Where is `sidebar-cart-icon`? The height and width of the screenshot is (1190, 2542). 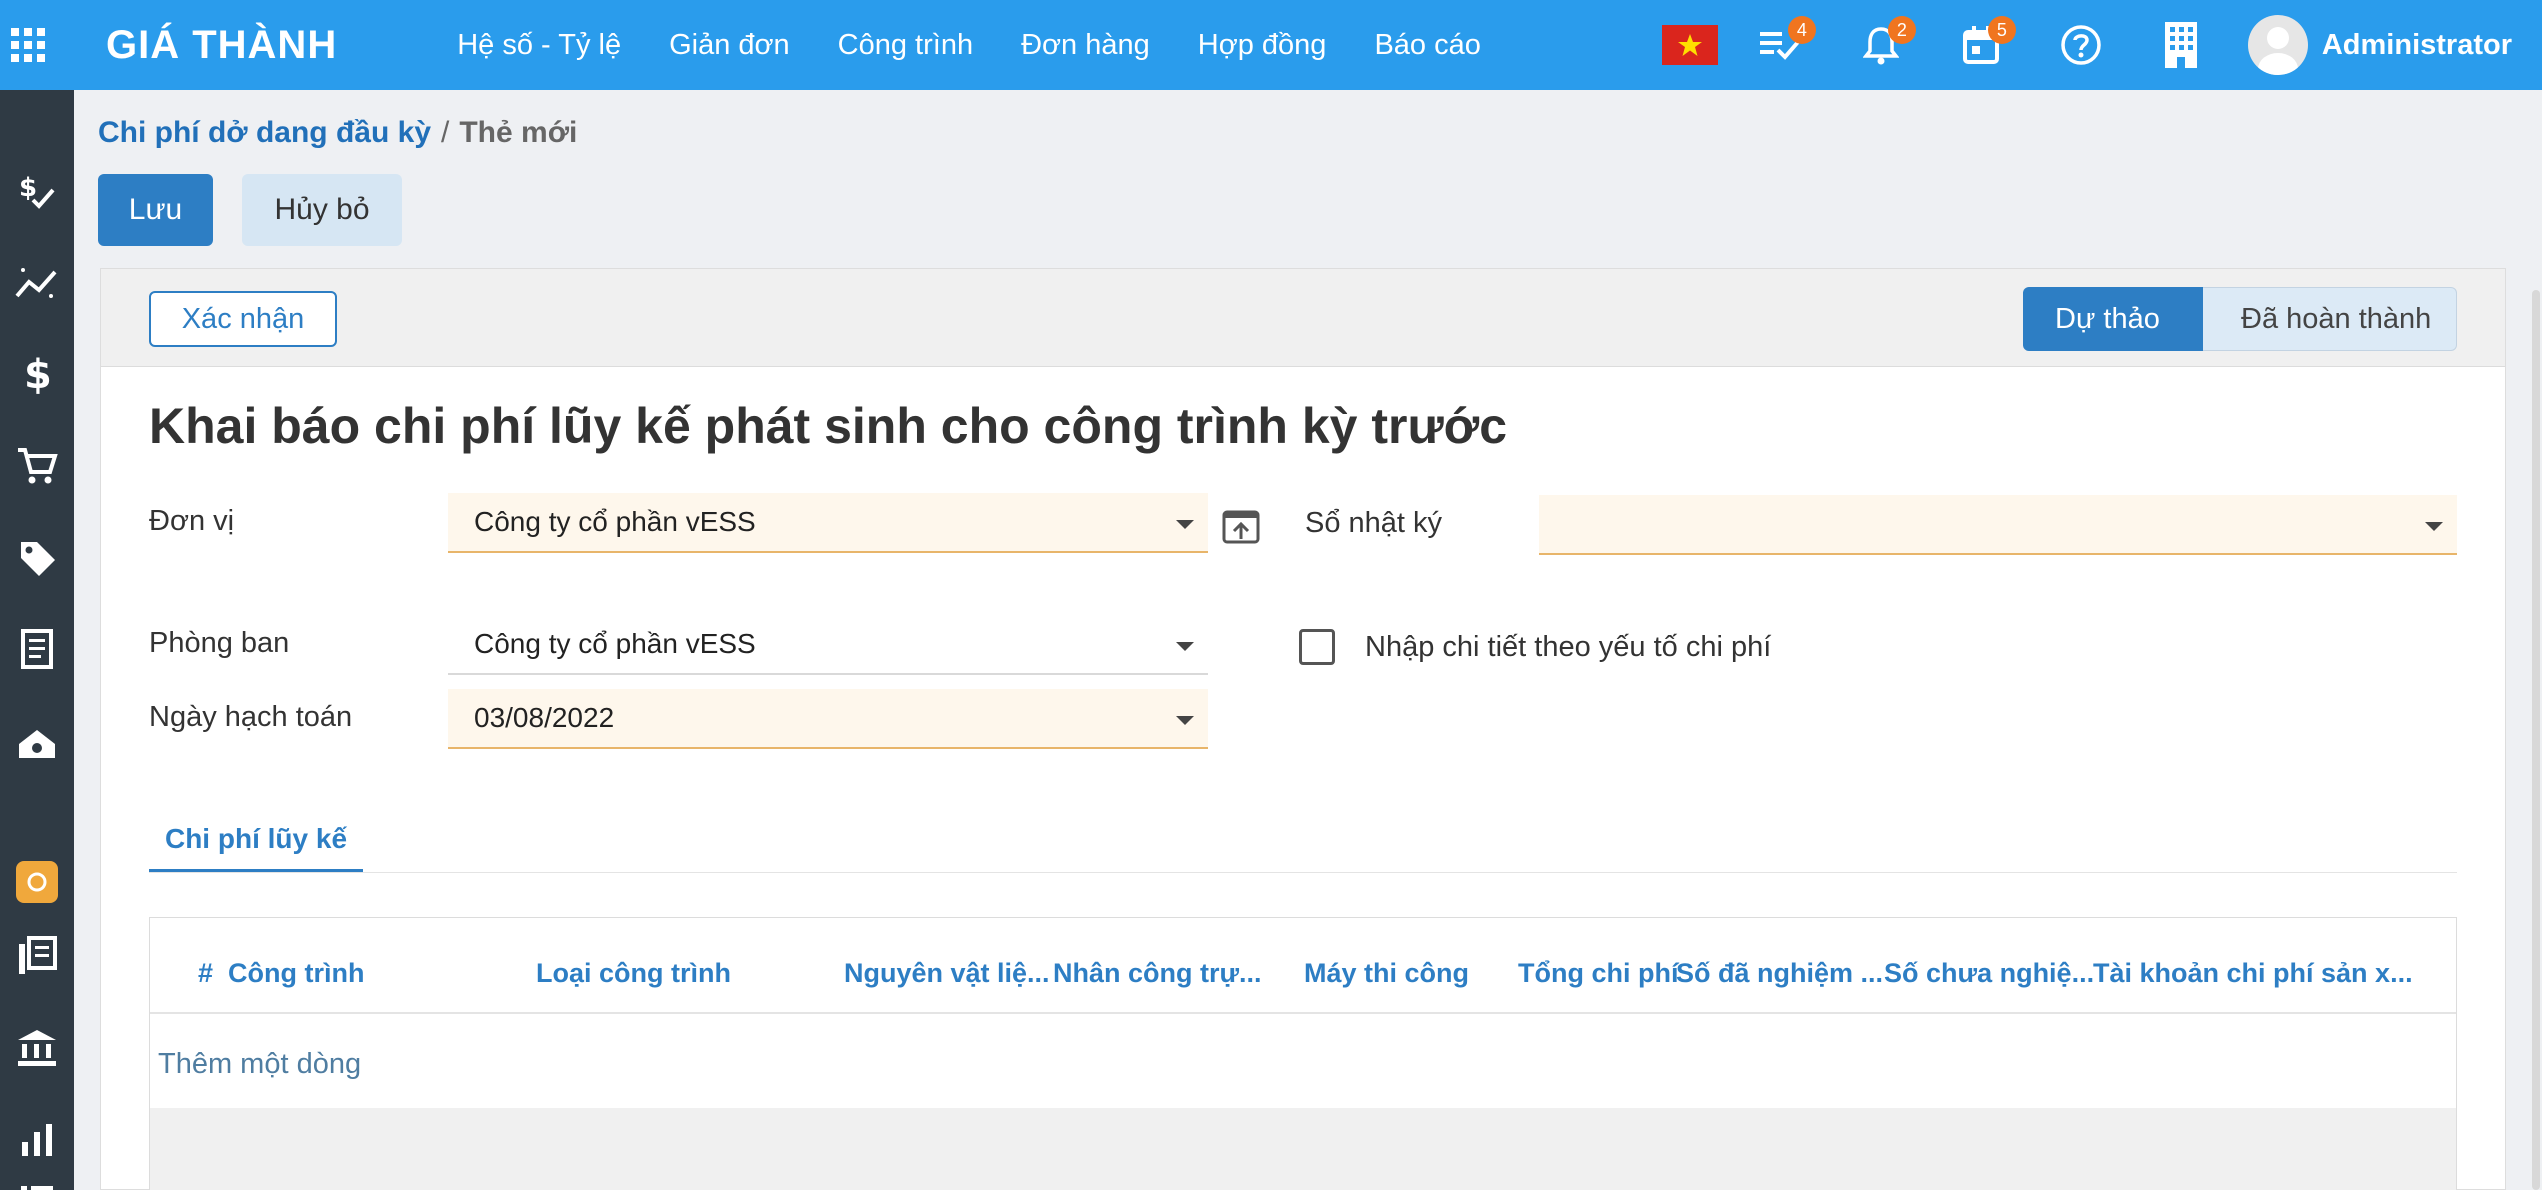 sidebar-cart-icon is located at coordinates (37, 466).